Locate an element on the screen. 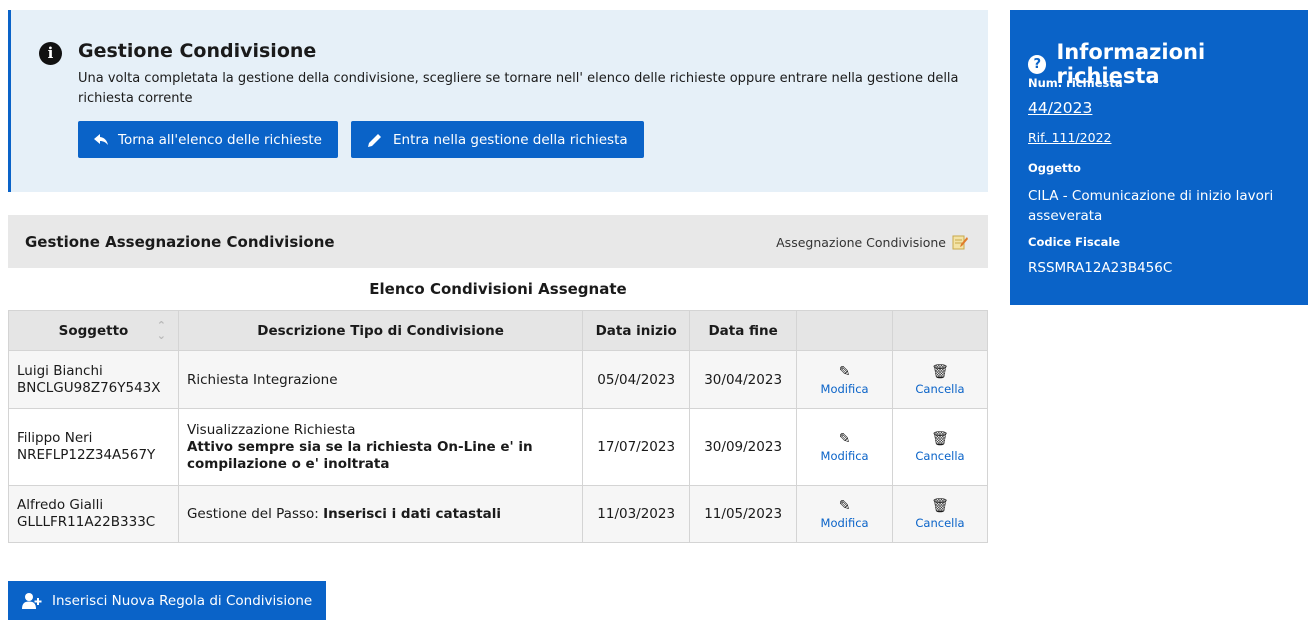 Image resolution: width=1308 pixels, height=620 pixels. column-header-data-fine: Data fine is located at coordinates (743, 330).